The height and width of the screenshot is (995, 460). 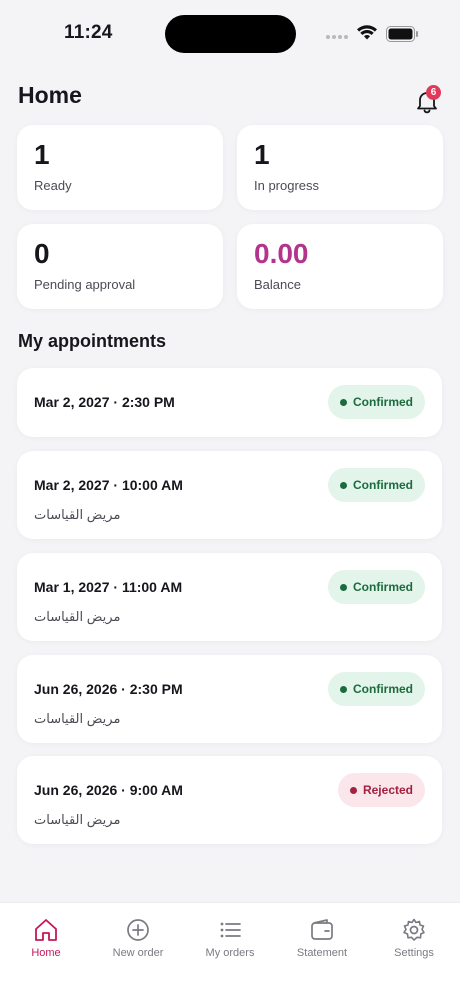 I want to click on tab-label: My orders, so click(x=230, y=953).